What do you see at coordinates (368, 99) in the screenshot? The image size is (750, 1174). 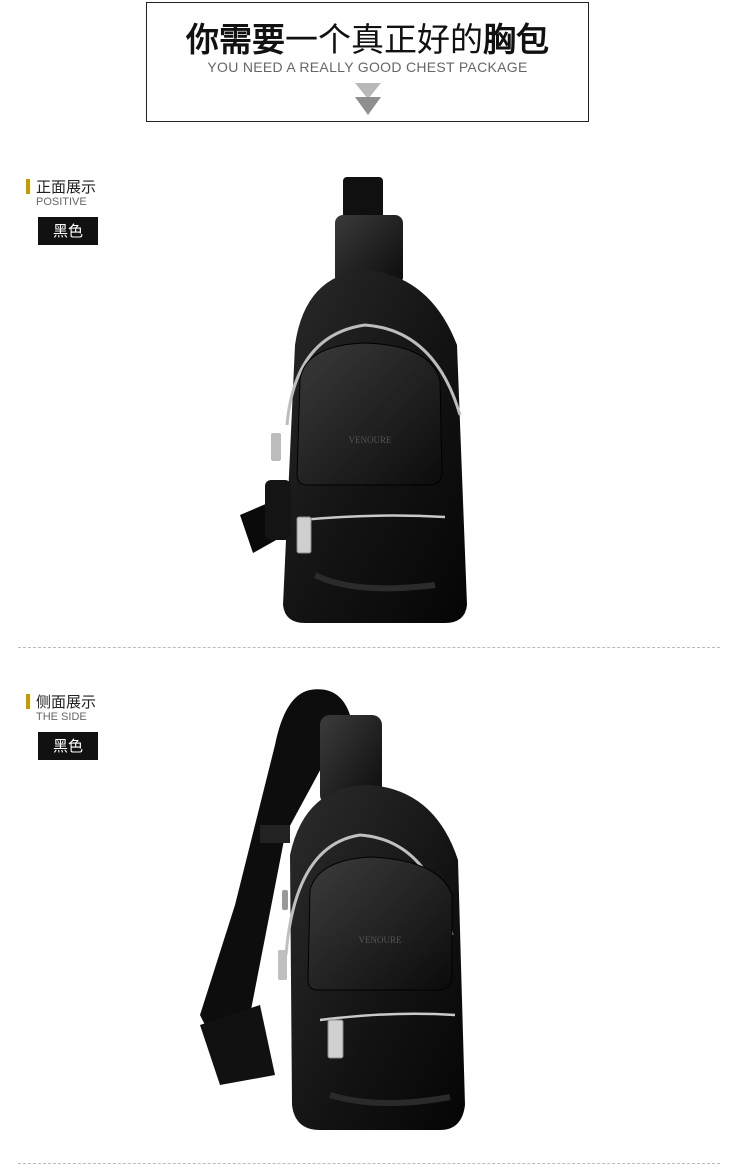 I see `double-chevron-down-icon` at bounding box center [368, 99].